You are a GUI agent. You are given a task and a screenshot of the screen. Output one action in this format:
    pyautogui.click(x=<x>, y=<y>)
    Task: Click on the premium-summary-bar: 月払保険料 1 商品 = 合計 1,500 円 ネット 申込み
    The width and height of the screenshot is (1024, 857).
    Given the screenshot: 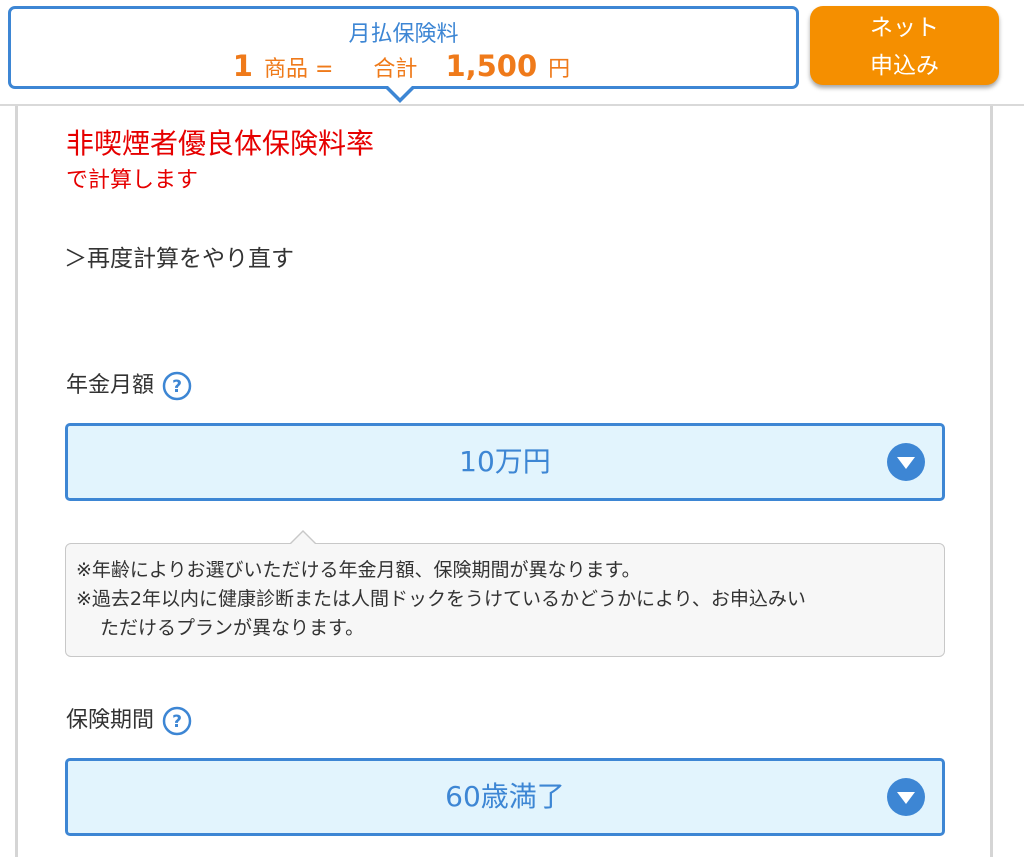 What is the action you would take?
    pyautogui.click(x=512, y=53)
    